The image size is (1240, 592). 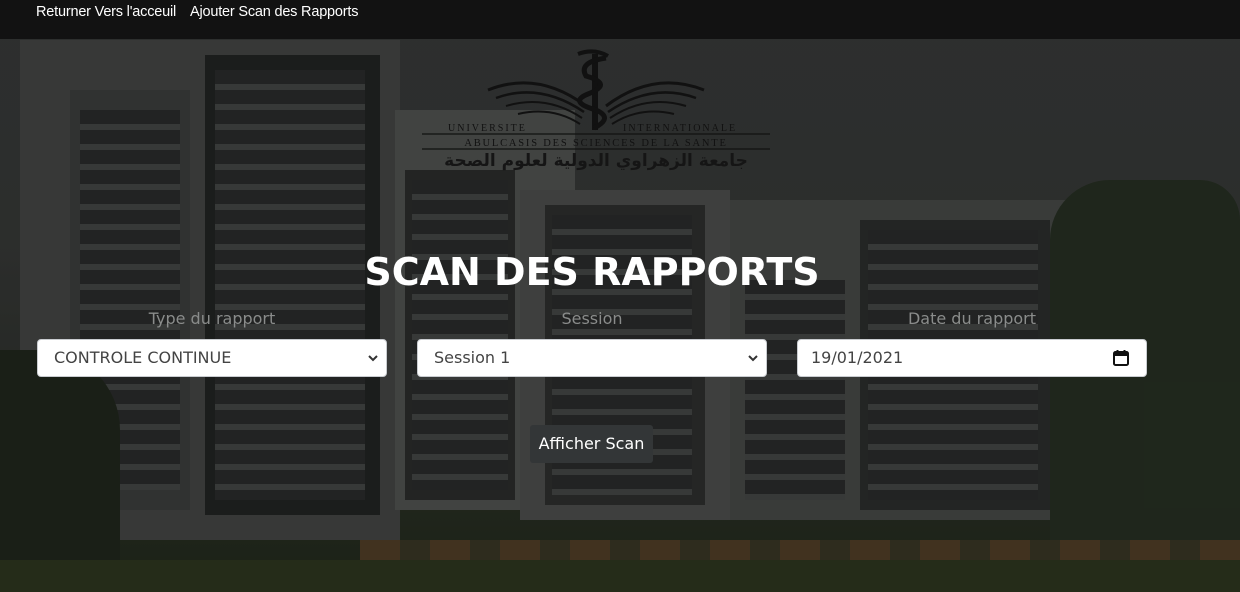 I want to click on afficher-scan-button: Afficher Scan, so click(x=591, y=444).